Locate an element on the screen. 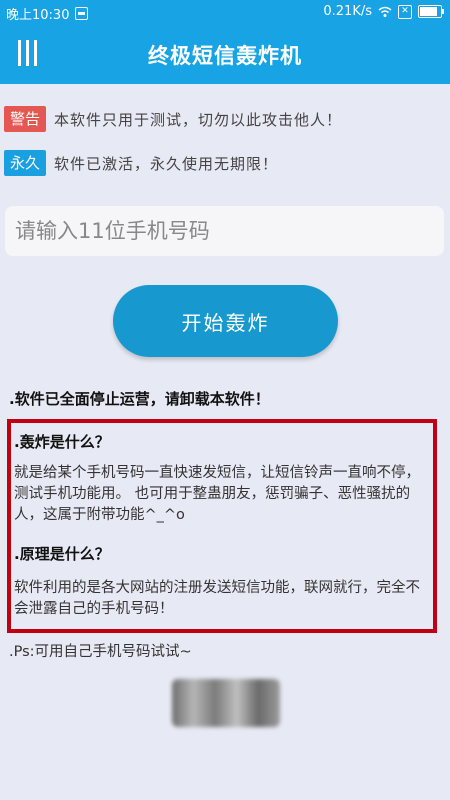 The height and width of the screenshot is (800, 450). status-bar: 晚上10:30 0.21K/s ✕ is located at coordinates (225, 12).